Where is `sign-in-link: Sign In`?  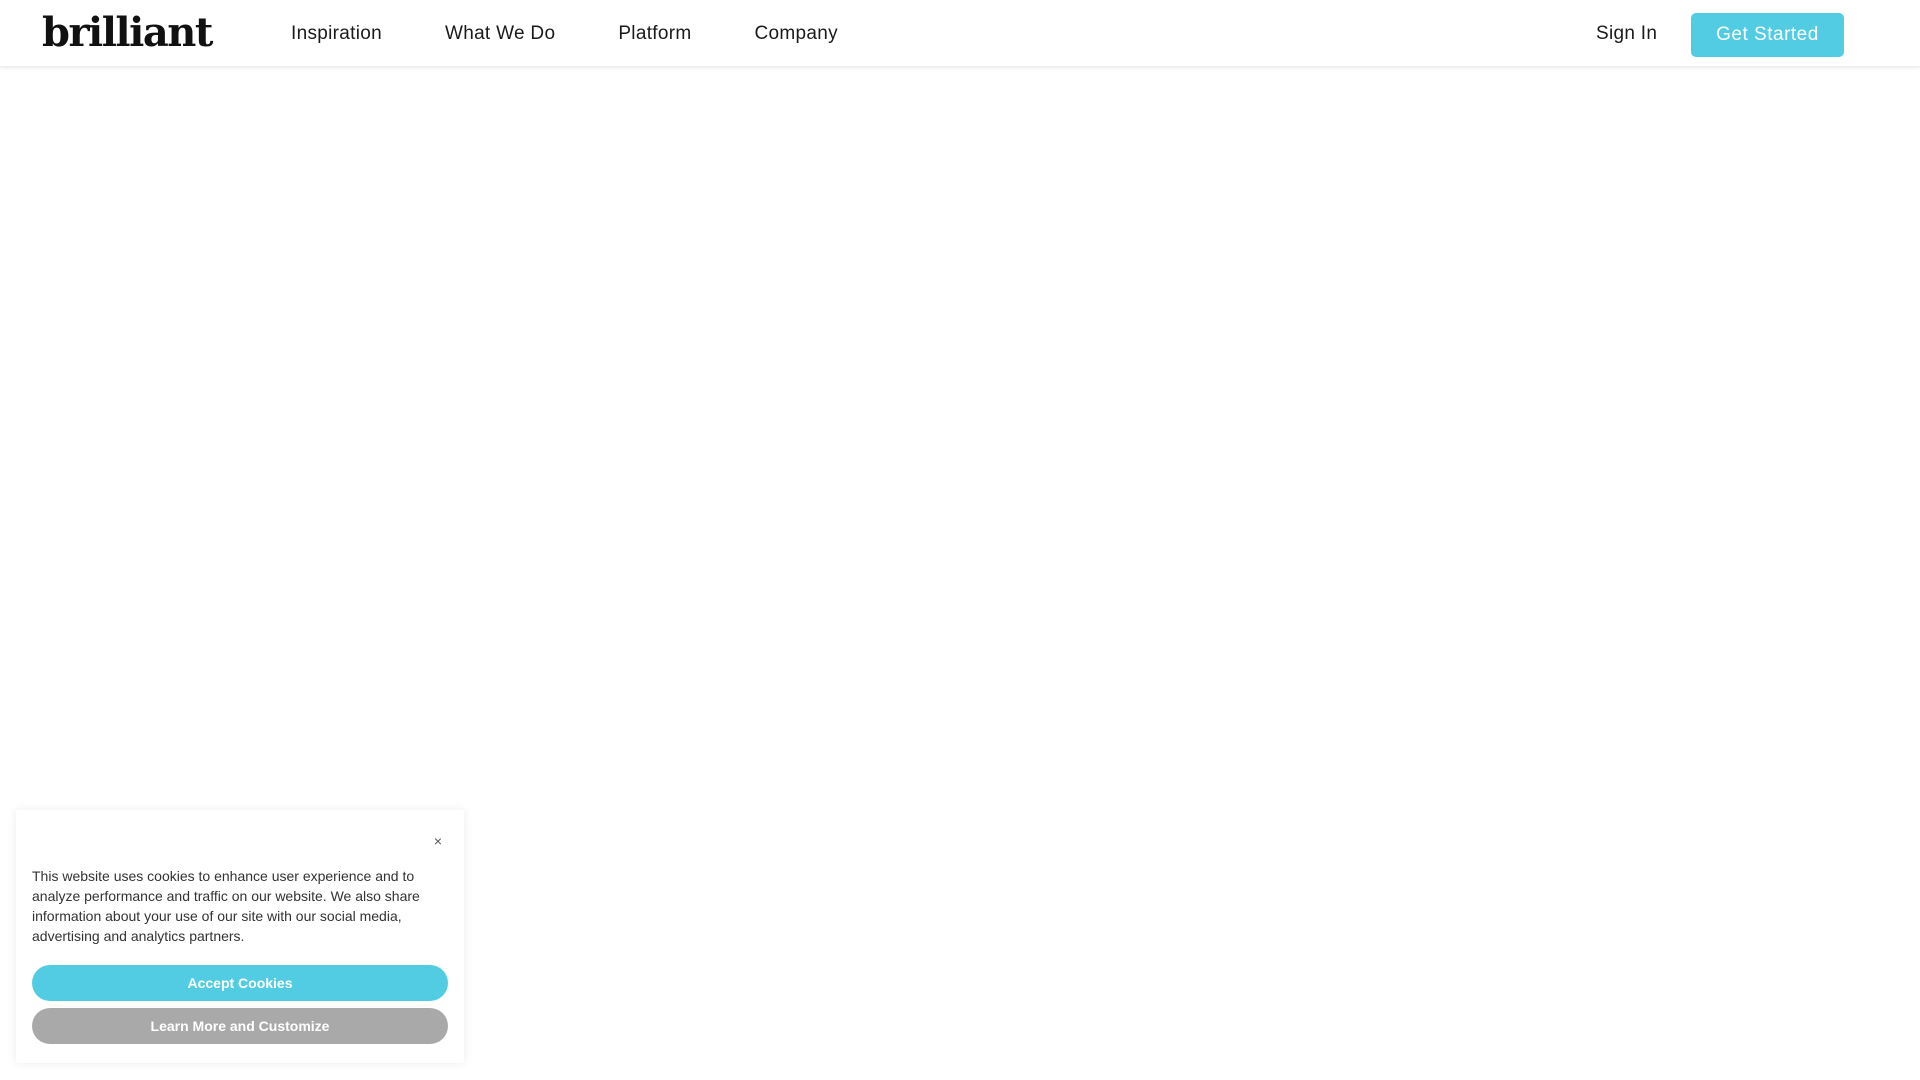
sign-in-link: Sign In is located at coordinates (1626, 33).